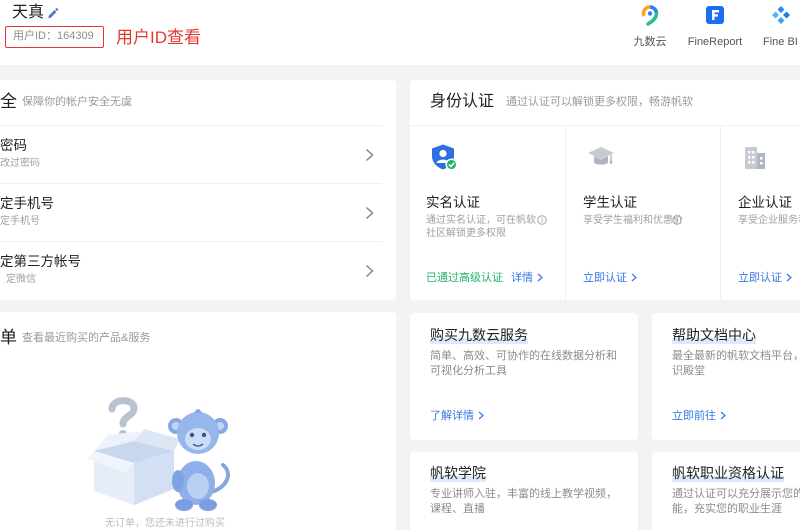  What do you see at coordinates (158, 37) in the screenshot?
I see `user-id-annotation: 用户ID查看` at bounding box center [158, 37].